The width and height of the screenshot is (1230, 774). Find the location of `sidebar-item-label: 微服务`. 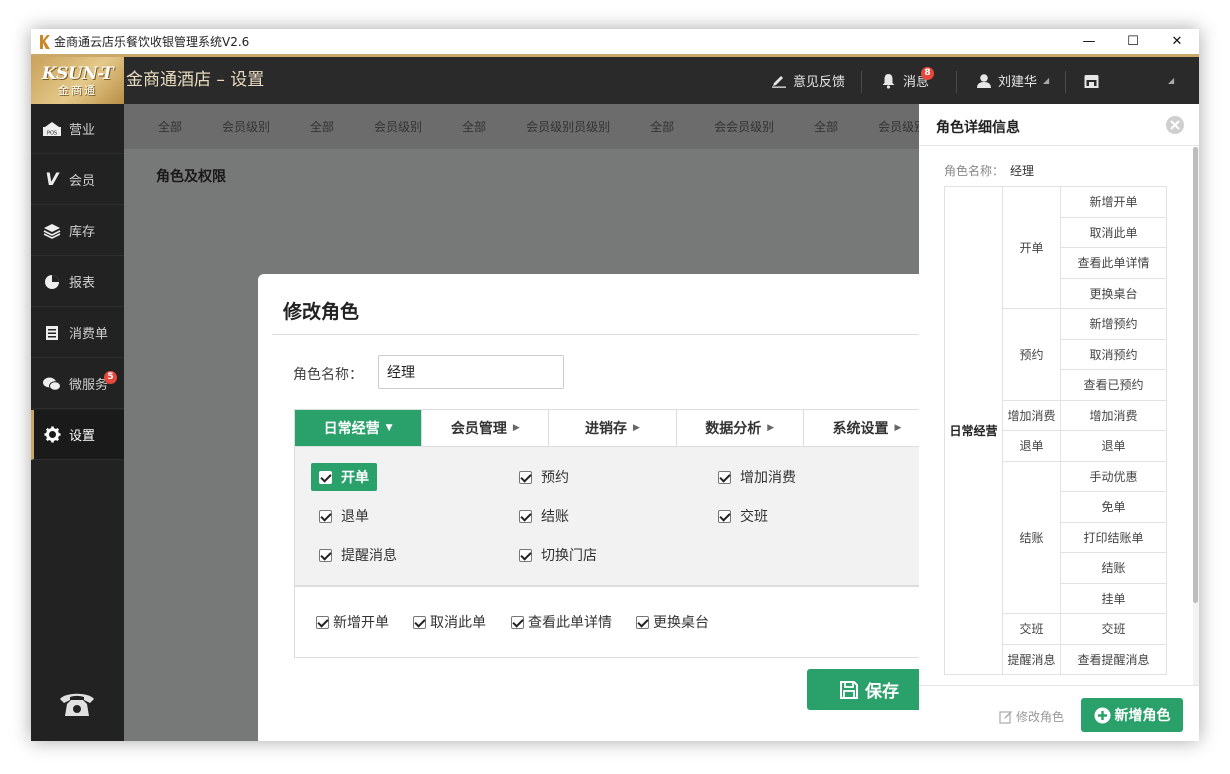

sidebar-item-label: 微服务 is located at coordinates (89, 385).